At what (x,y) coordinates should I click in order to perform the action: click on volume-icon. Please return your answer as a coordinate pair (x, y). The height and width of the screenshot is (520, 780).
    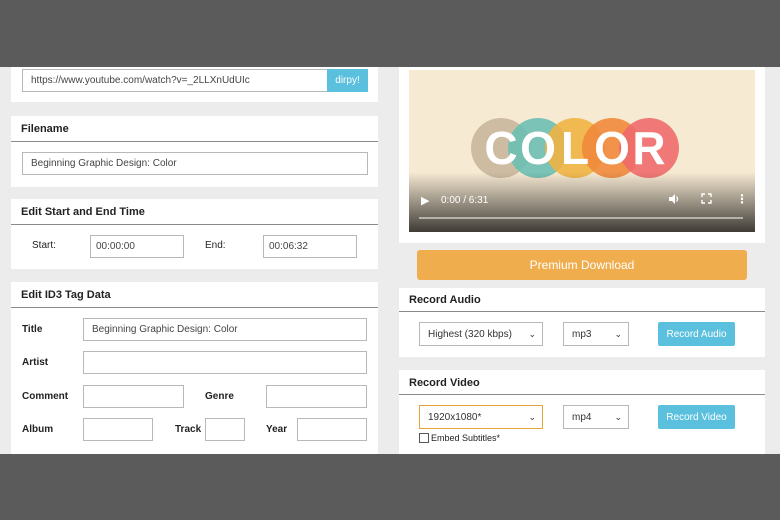
    Looking at the image, I should click on (674, 200).